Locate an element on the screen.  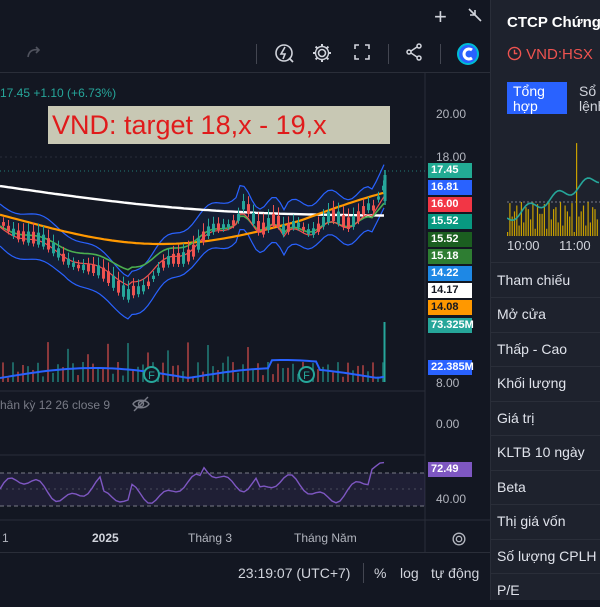
clock-timezone: 23:19:07 (UTC+7) is located at coordinates (294, 573).